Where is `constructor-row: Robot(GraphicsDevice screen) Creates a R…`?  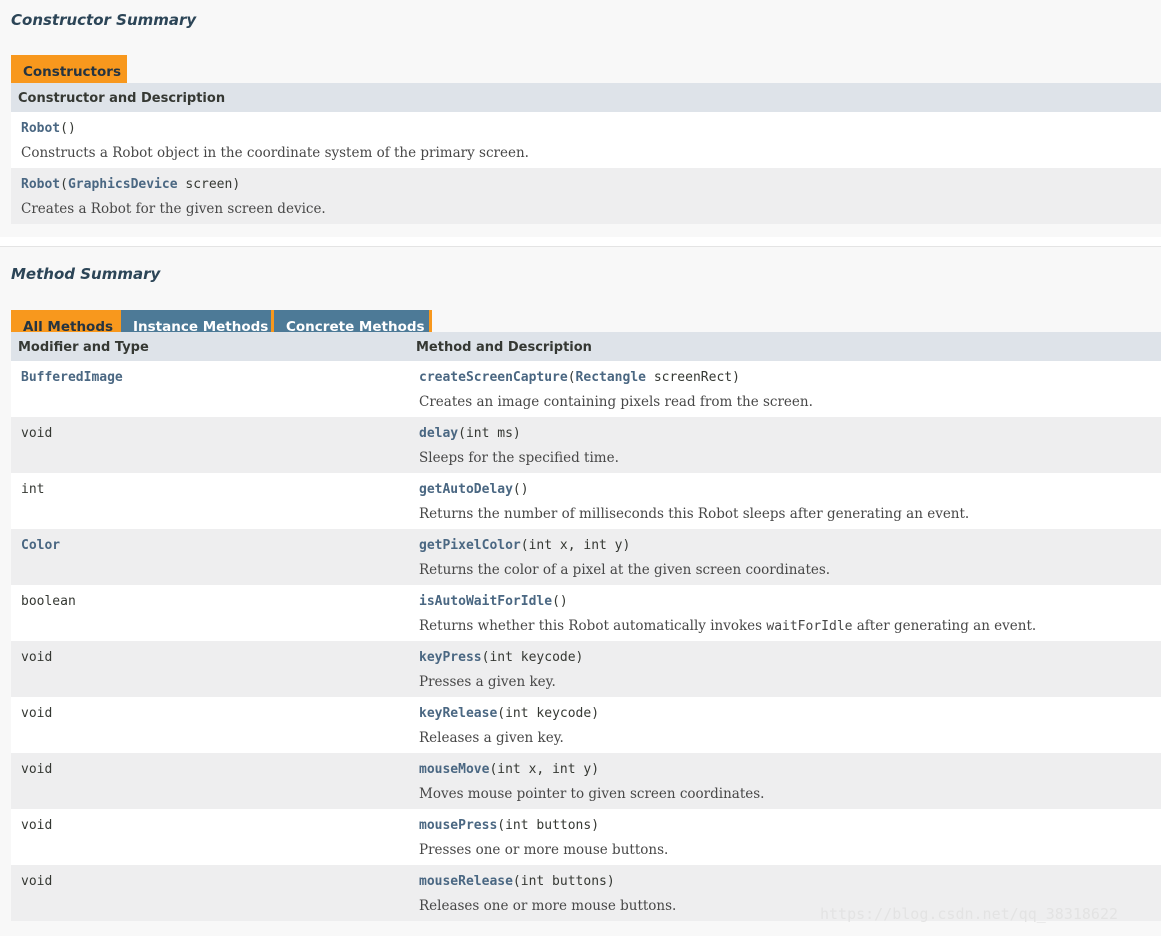
constructor-row: Robot(GraphicsDevice screen) Creates a R… is located at coordinates (586, 196).